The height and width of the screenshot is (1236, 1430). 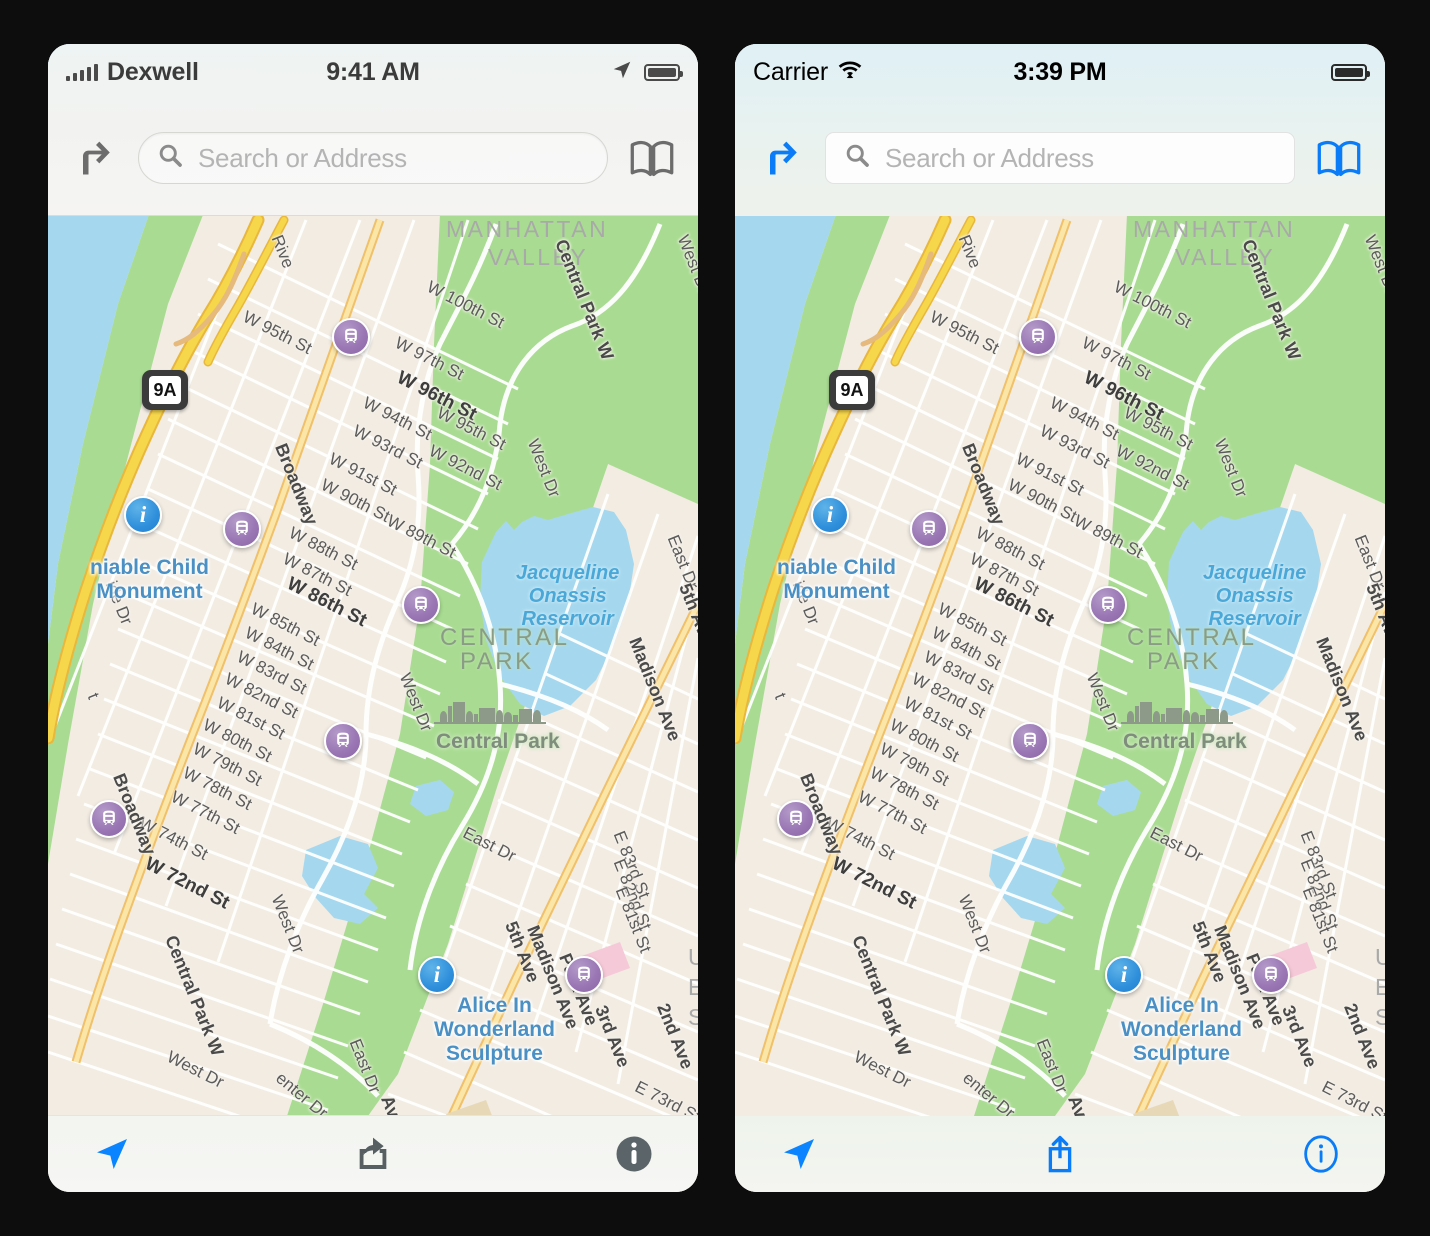 I want to click on status-time: 9:41 AM, so click(x=373, y=71).